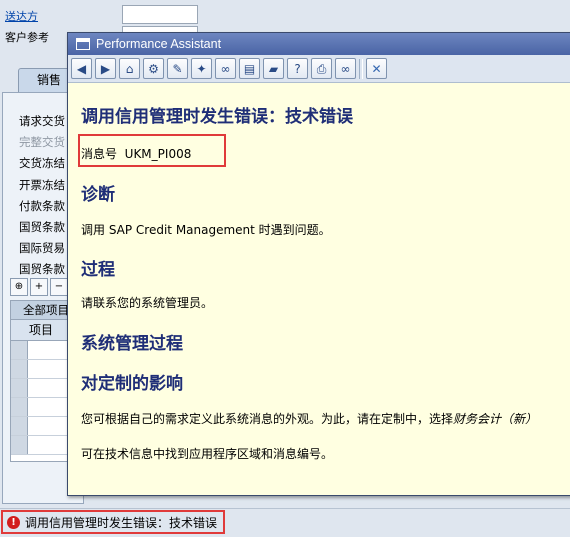  I want to click on items-table: 全部项目 项目, so click(41, 381).